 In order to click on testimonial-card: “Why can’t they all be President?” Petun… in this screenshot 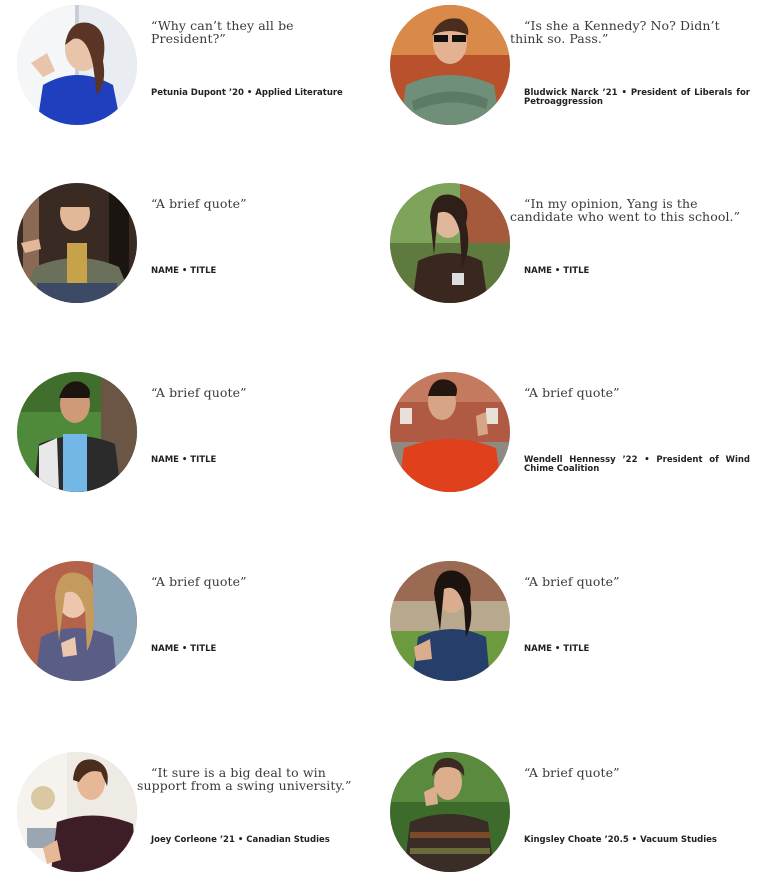, I will do `click(202, 70)`.